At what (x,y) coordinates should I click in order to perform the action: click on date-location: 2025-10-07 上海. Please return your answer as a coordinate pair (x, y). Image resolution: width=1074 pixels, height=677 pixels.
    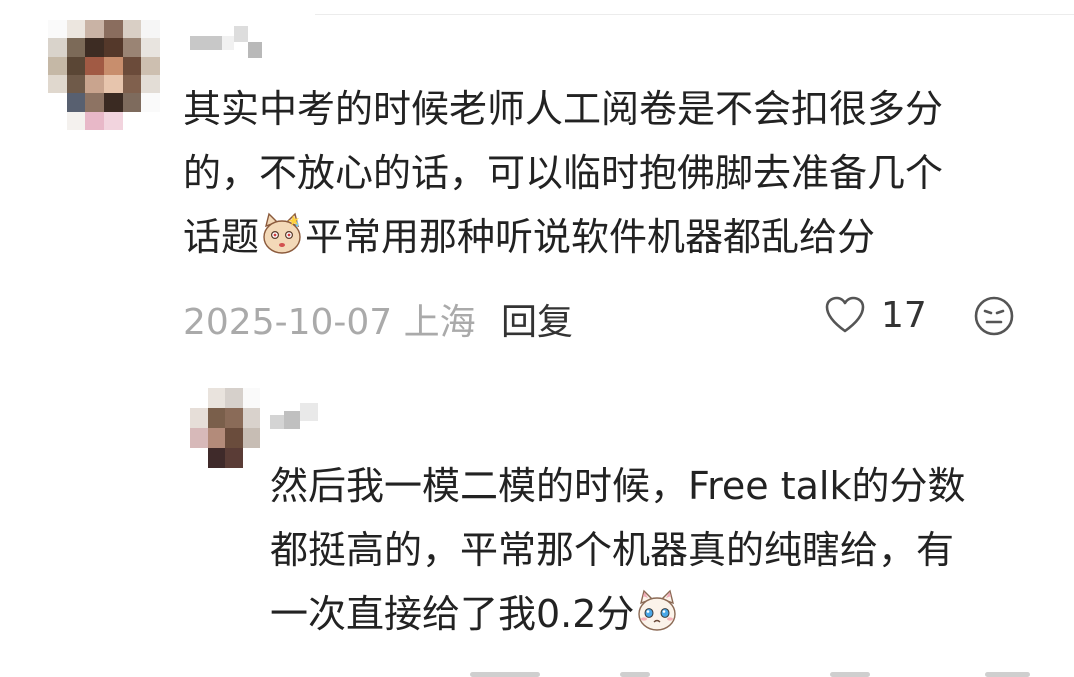
    Looking at the image, I should click on (329, 322).